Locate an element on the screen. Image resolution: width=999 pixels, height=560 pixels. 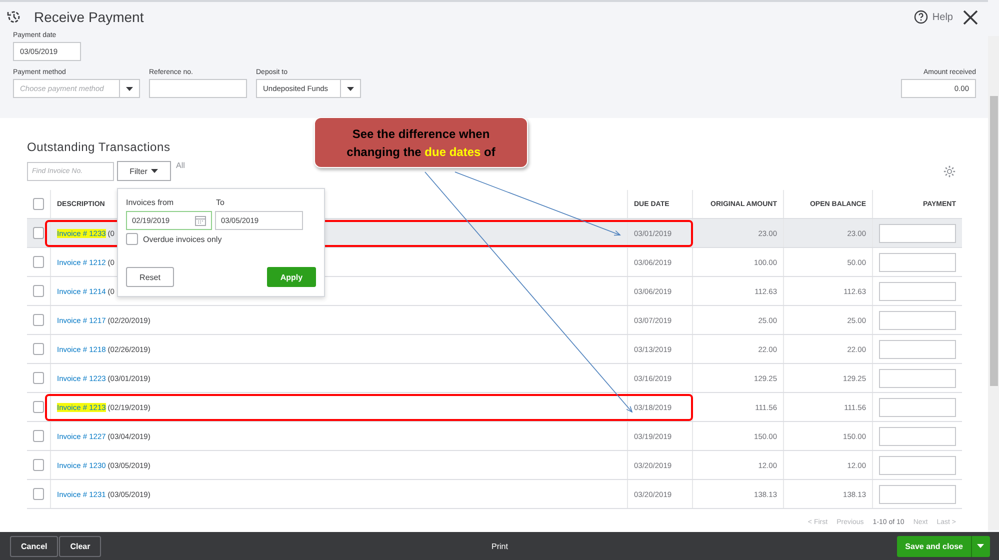
history-icon is located at coordinates (14, 17).